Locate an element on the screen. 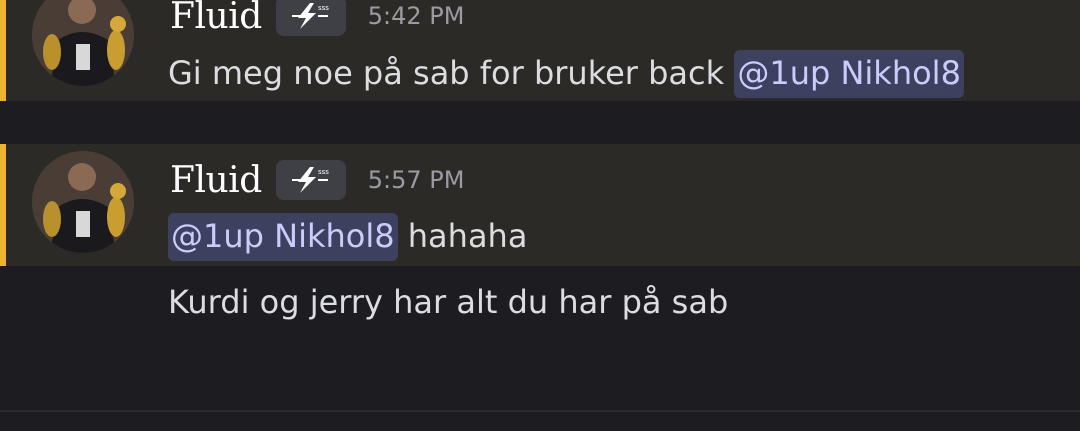 Image resolution: width=1080 pixels, height=431 pixels. message-content: Kurdi og jerry har alt du har på sab is located at coordinates (448, 302).